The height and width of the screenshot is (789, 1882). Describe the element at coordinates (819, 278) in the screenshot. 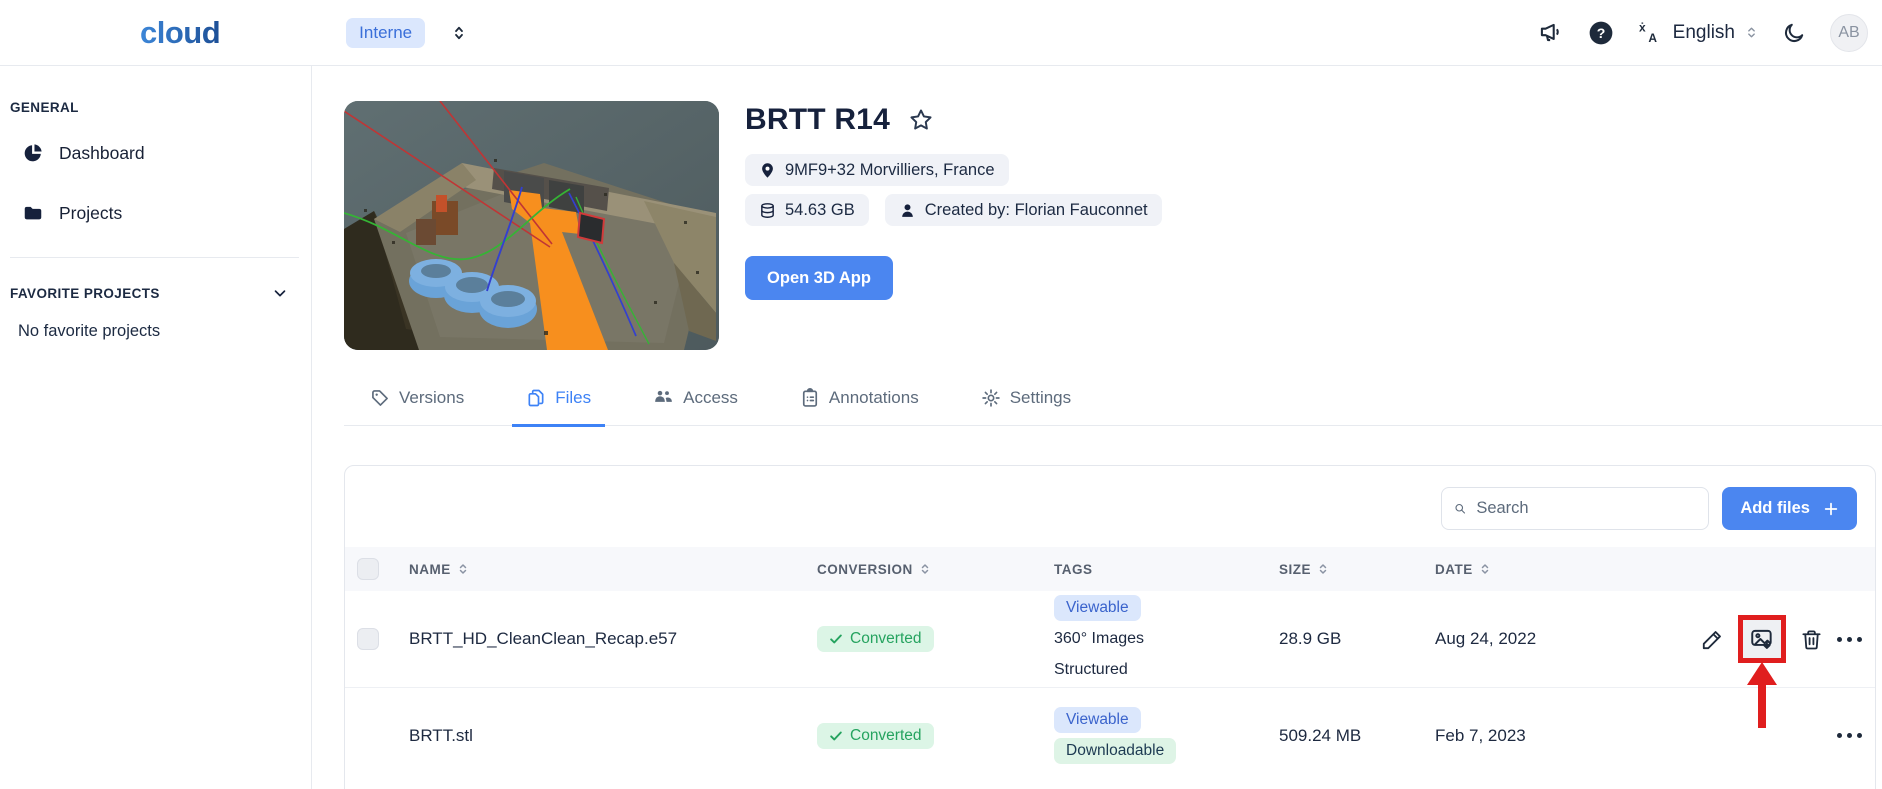

I see `open-3d-app-button: Open 3D App` at that location.